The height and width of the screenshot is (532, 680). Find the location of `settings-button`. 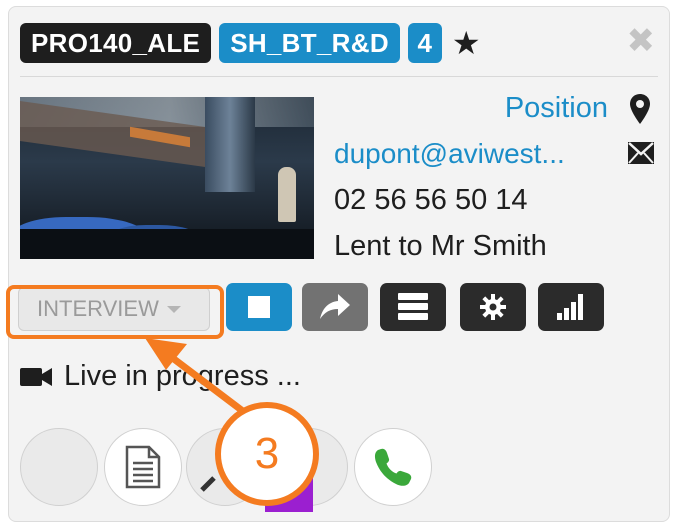

settings-button is located at coordinates (493, 307).